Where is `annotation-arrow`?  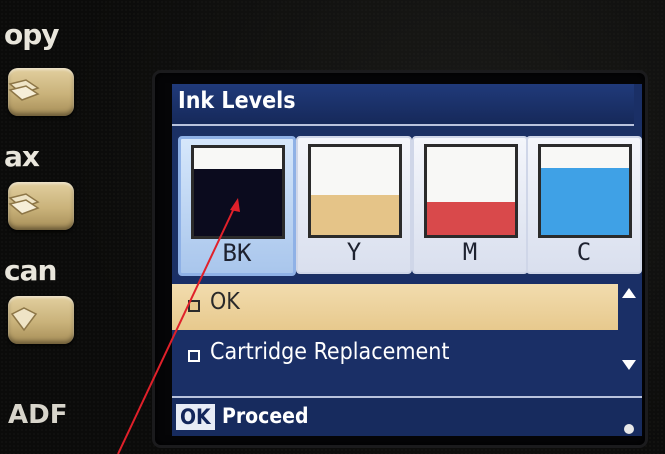 annotation-arrow is located at coordinates (178, 326).